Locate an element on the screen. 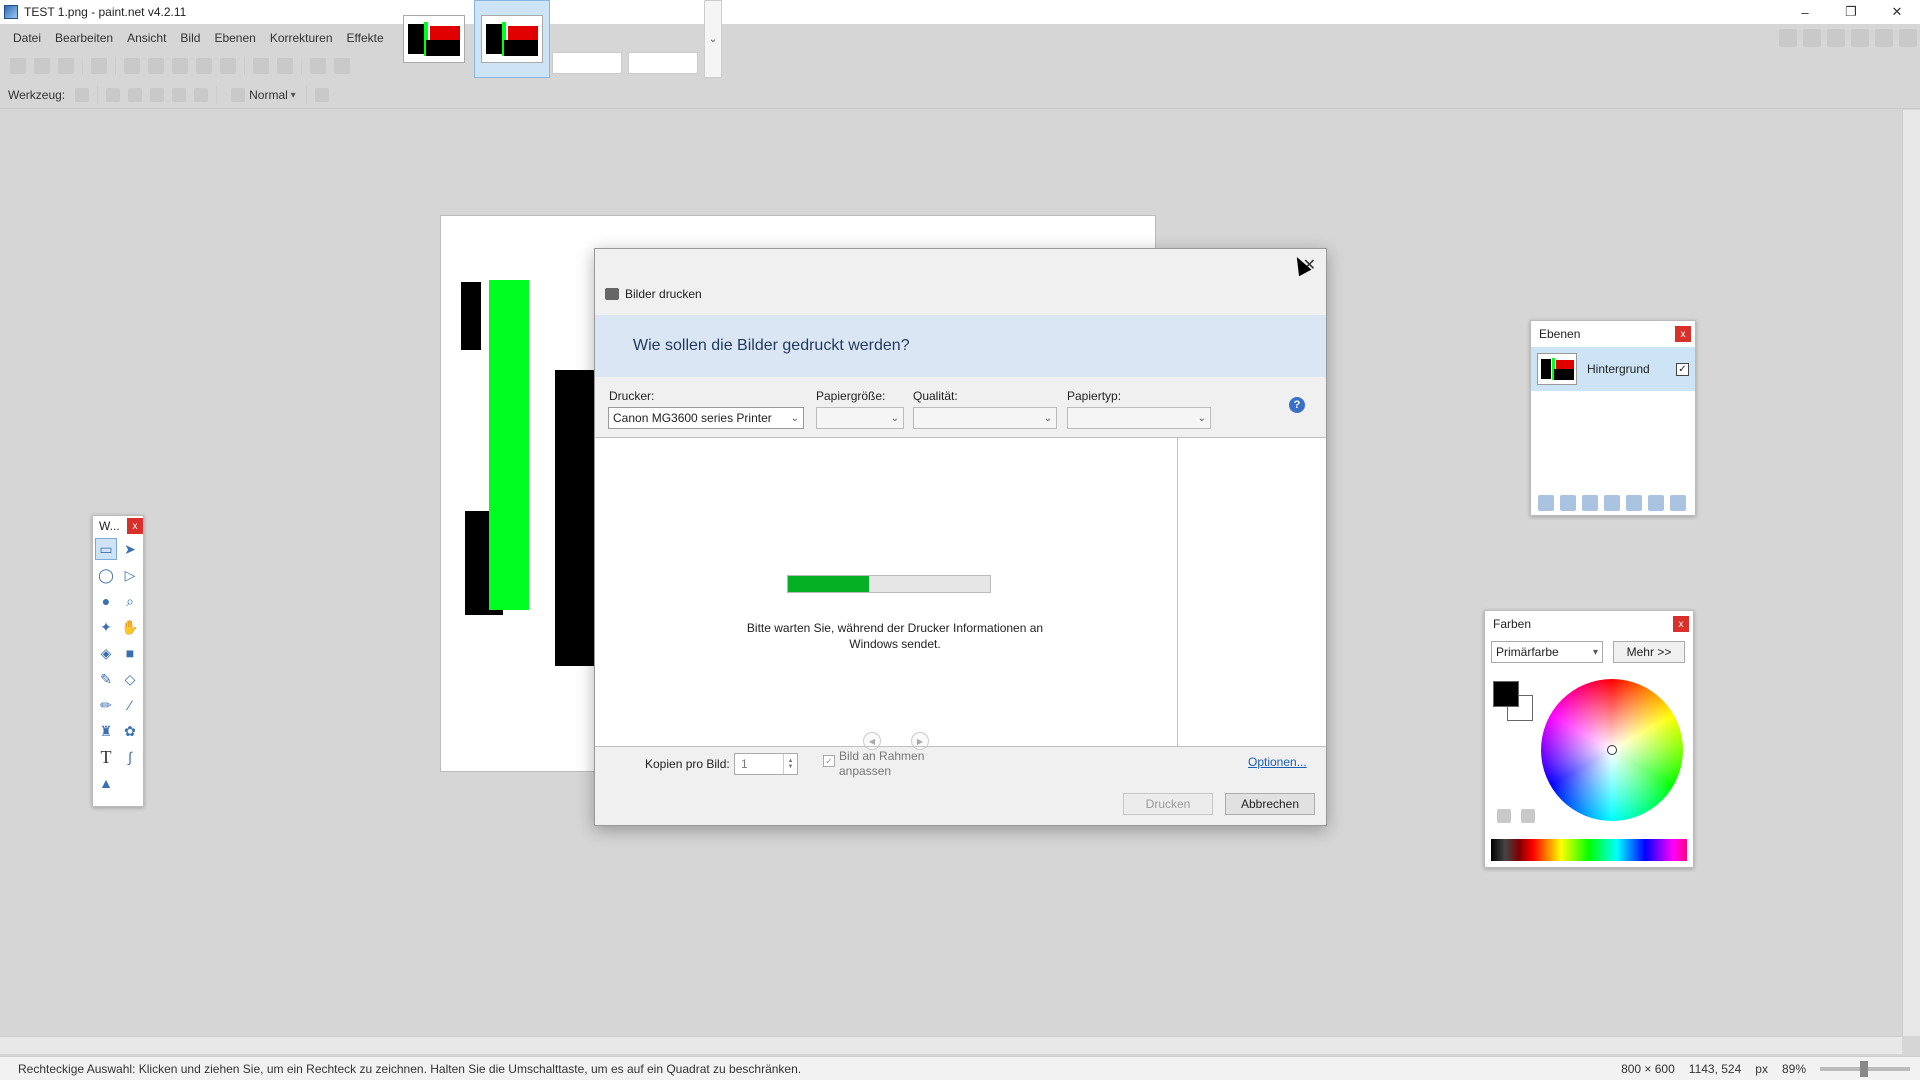 The width and height of the screenshot is (1920, 1080). paint-bucket-tool-icon: ◈ is located at coordinates (106, 653).